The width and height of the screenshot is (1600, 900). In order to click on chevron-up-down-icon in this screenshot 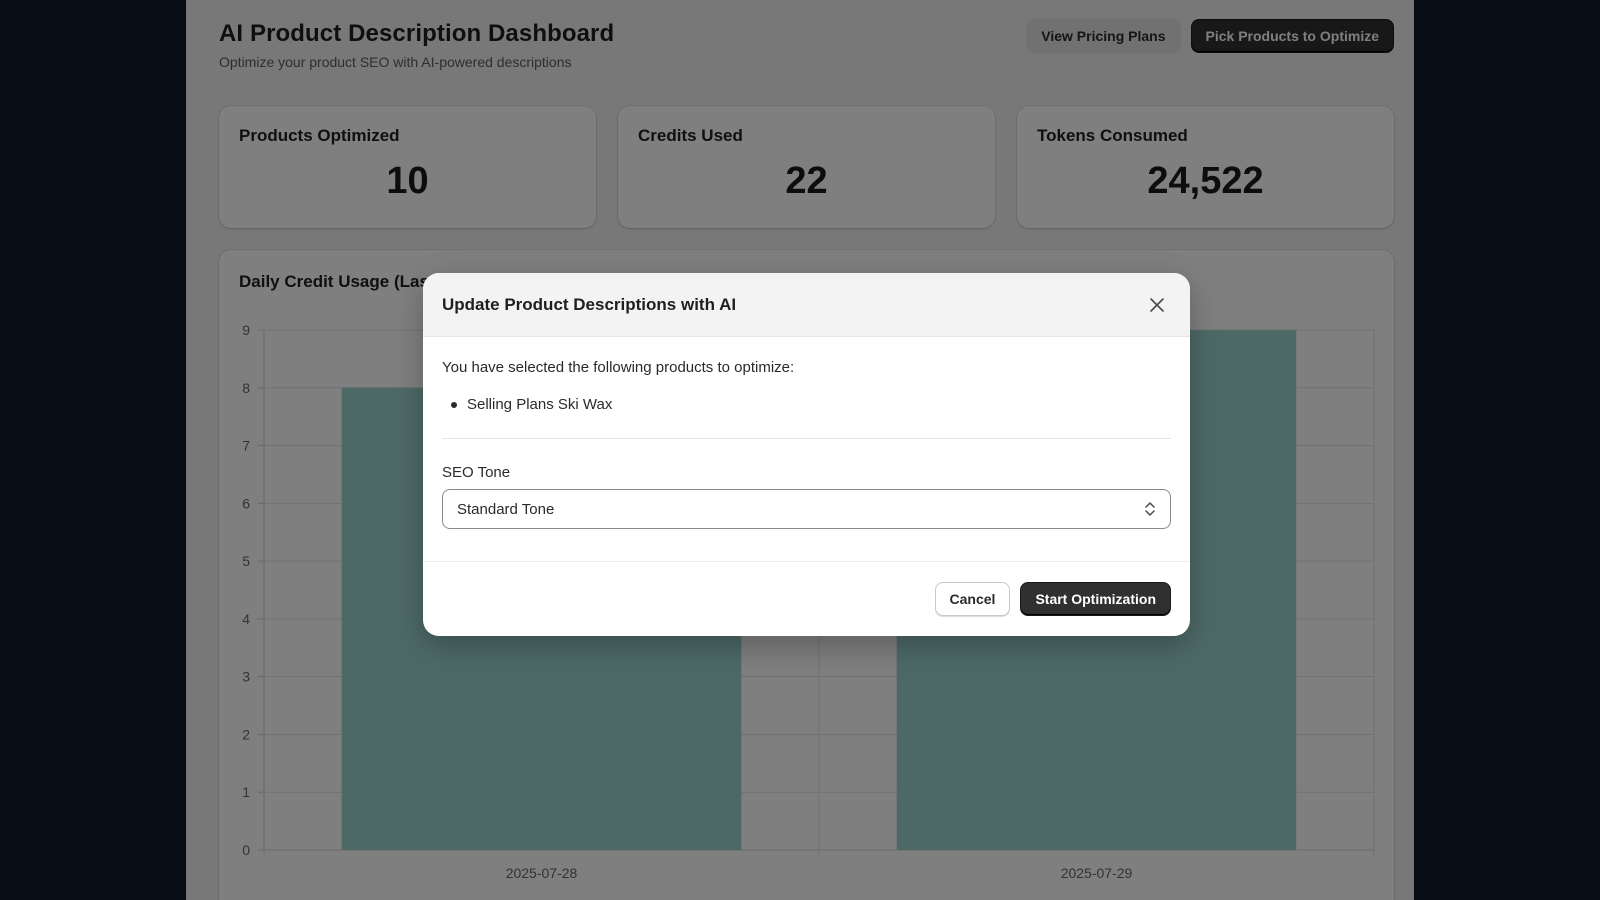, I will do `click(1150, 509)`.